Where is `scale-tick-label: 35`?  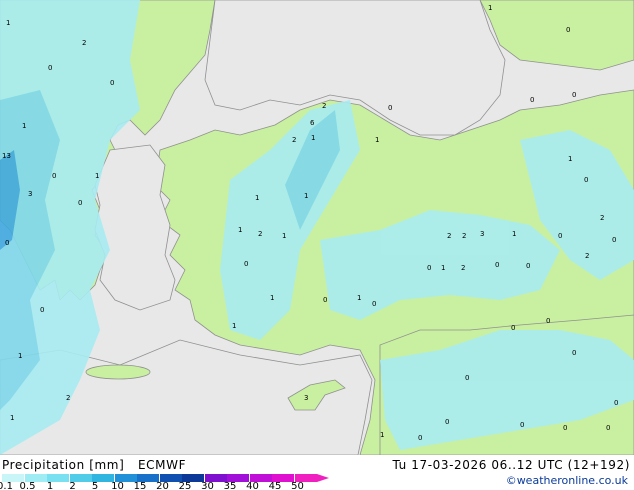
scale-tick-label: 35 is located at coordinates (230, 485).